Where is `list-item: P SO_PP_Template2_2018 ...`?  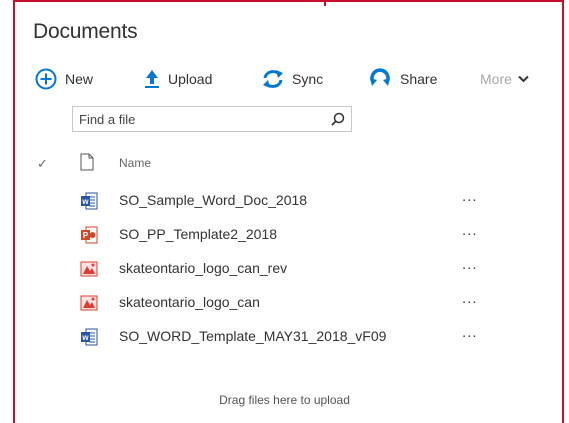
list-item: P SO_PP_Template2_2018 ... is located at coordinates (260, 235).